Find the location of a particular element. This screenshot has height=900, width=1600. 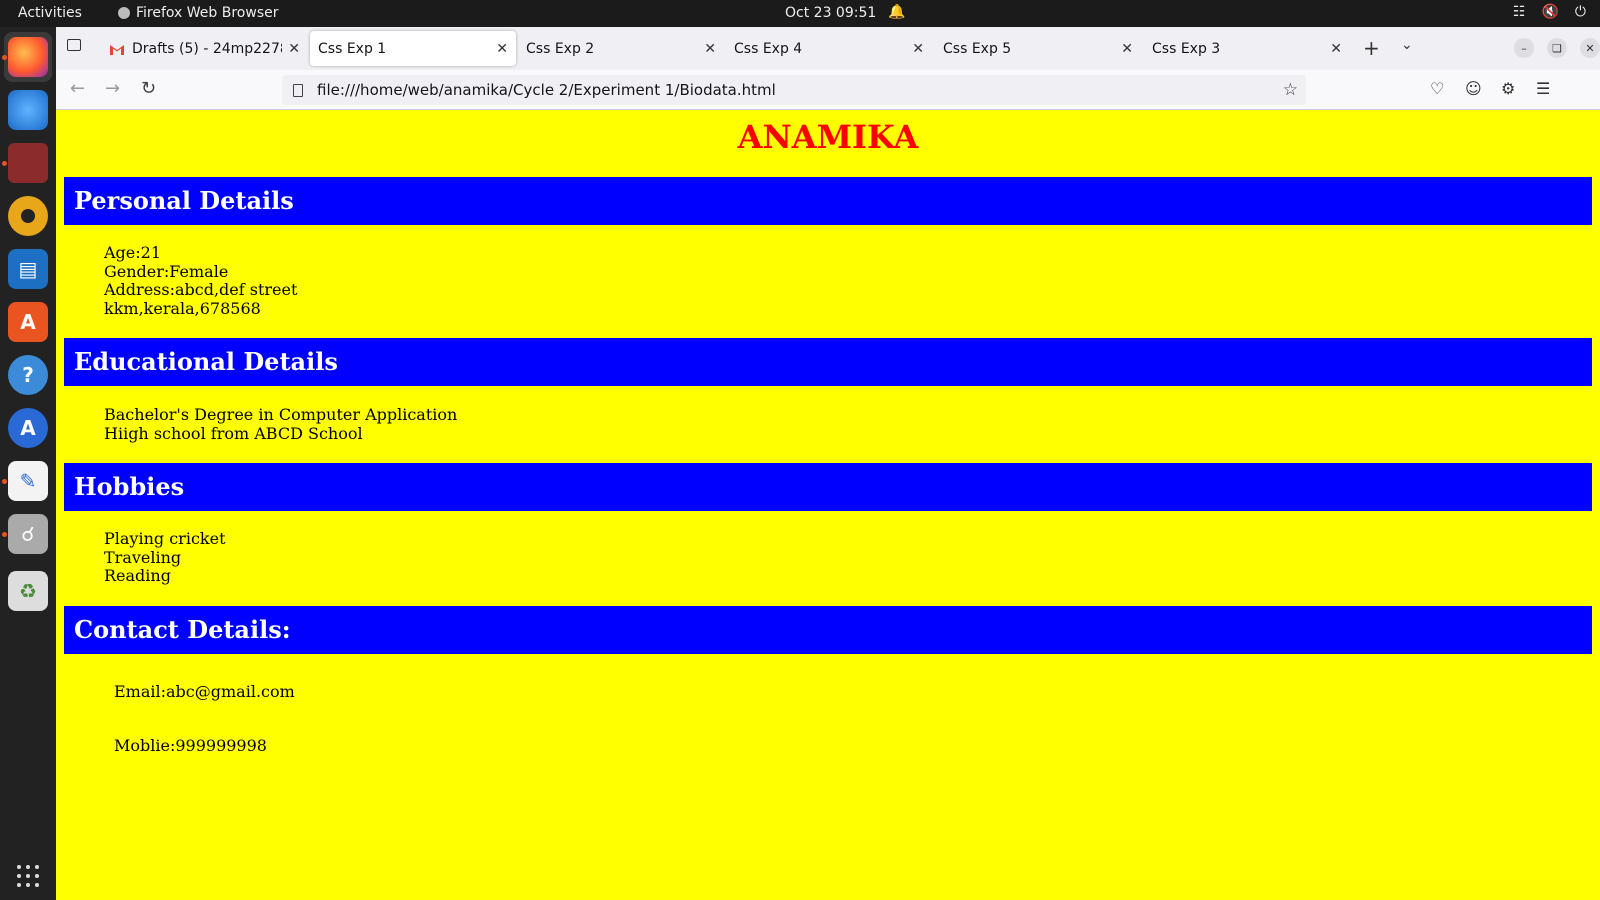

list-item: Address:abcd,def street is located at coordinates (201, 290).